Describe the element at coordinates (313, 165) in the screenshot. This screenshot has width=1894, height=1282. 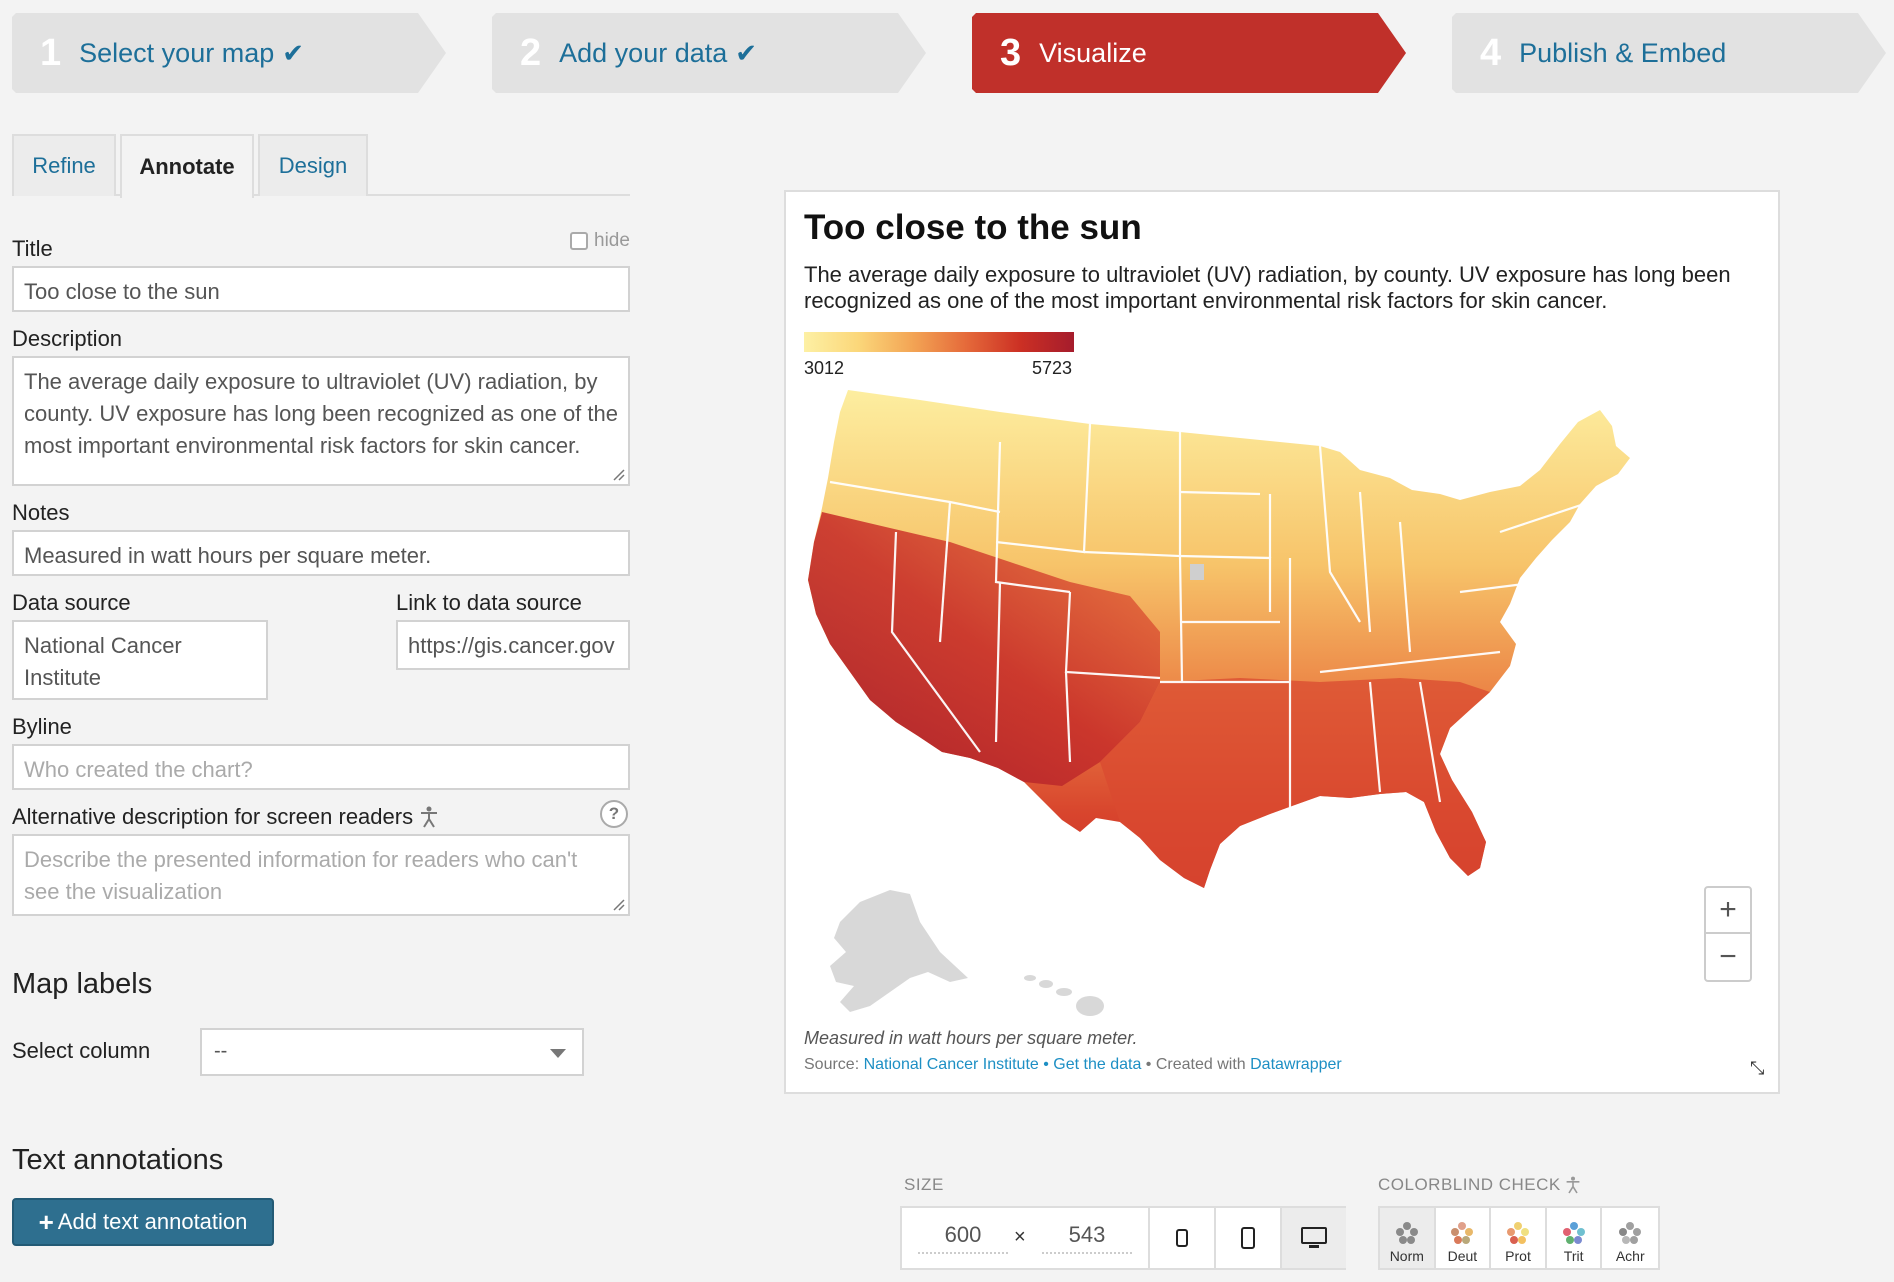
I see `tab-design: Design` at that location.